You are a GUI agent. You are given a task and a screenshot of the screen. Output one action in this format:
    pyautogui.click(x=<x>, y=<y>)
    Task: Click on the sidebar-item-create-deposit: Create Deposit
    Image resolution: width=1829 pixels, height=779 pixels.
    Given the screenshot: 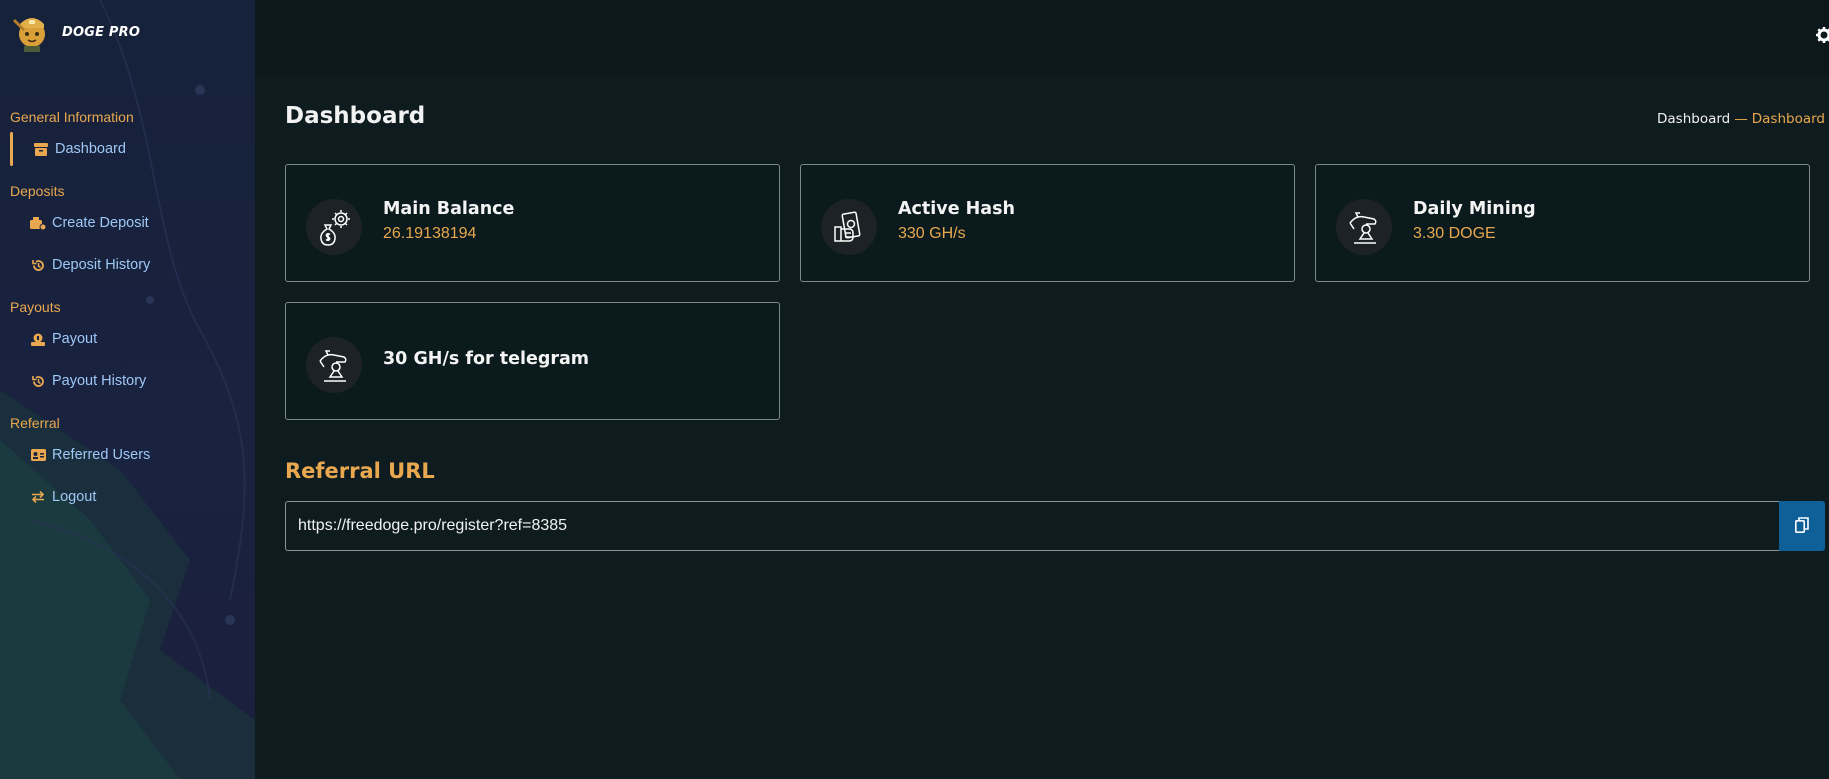 What is the action you would take?
    pyautogui.click(x=127, y=223)
    